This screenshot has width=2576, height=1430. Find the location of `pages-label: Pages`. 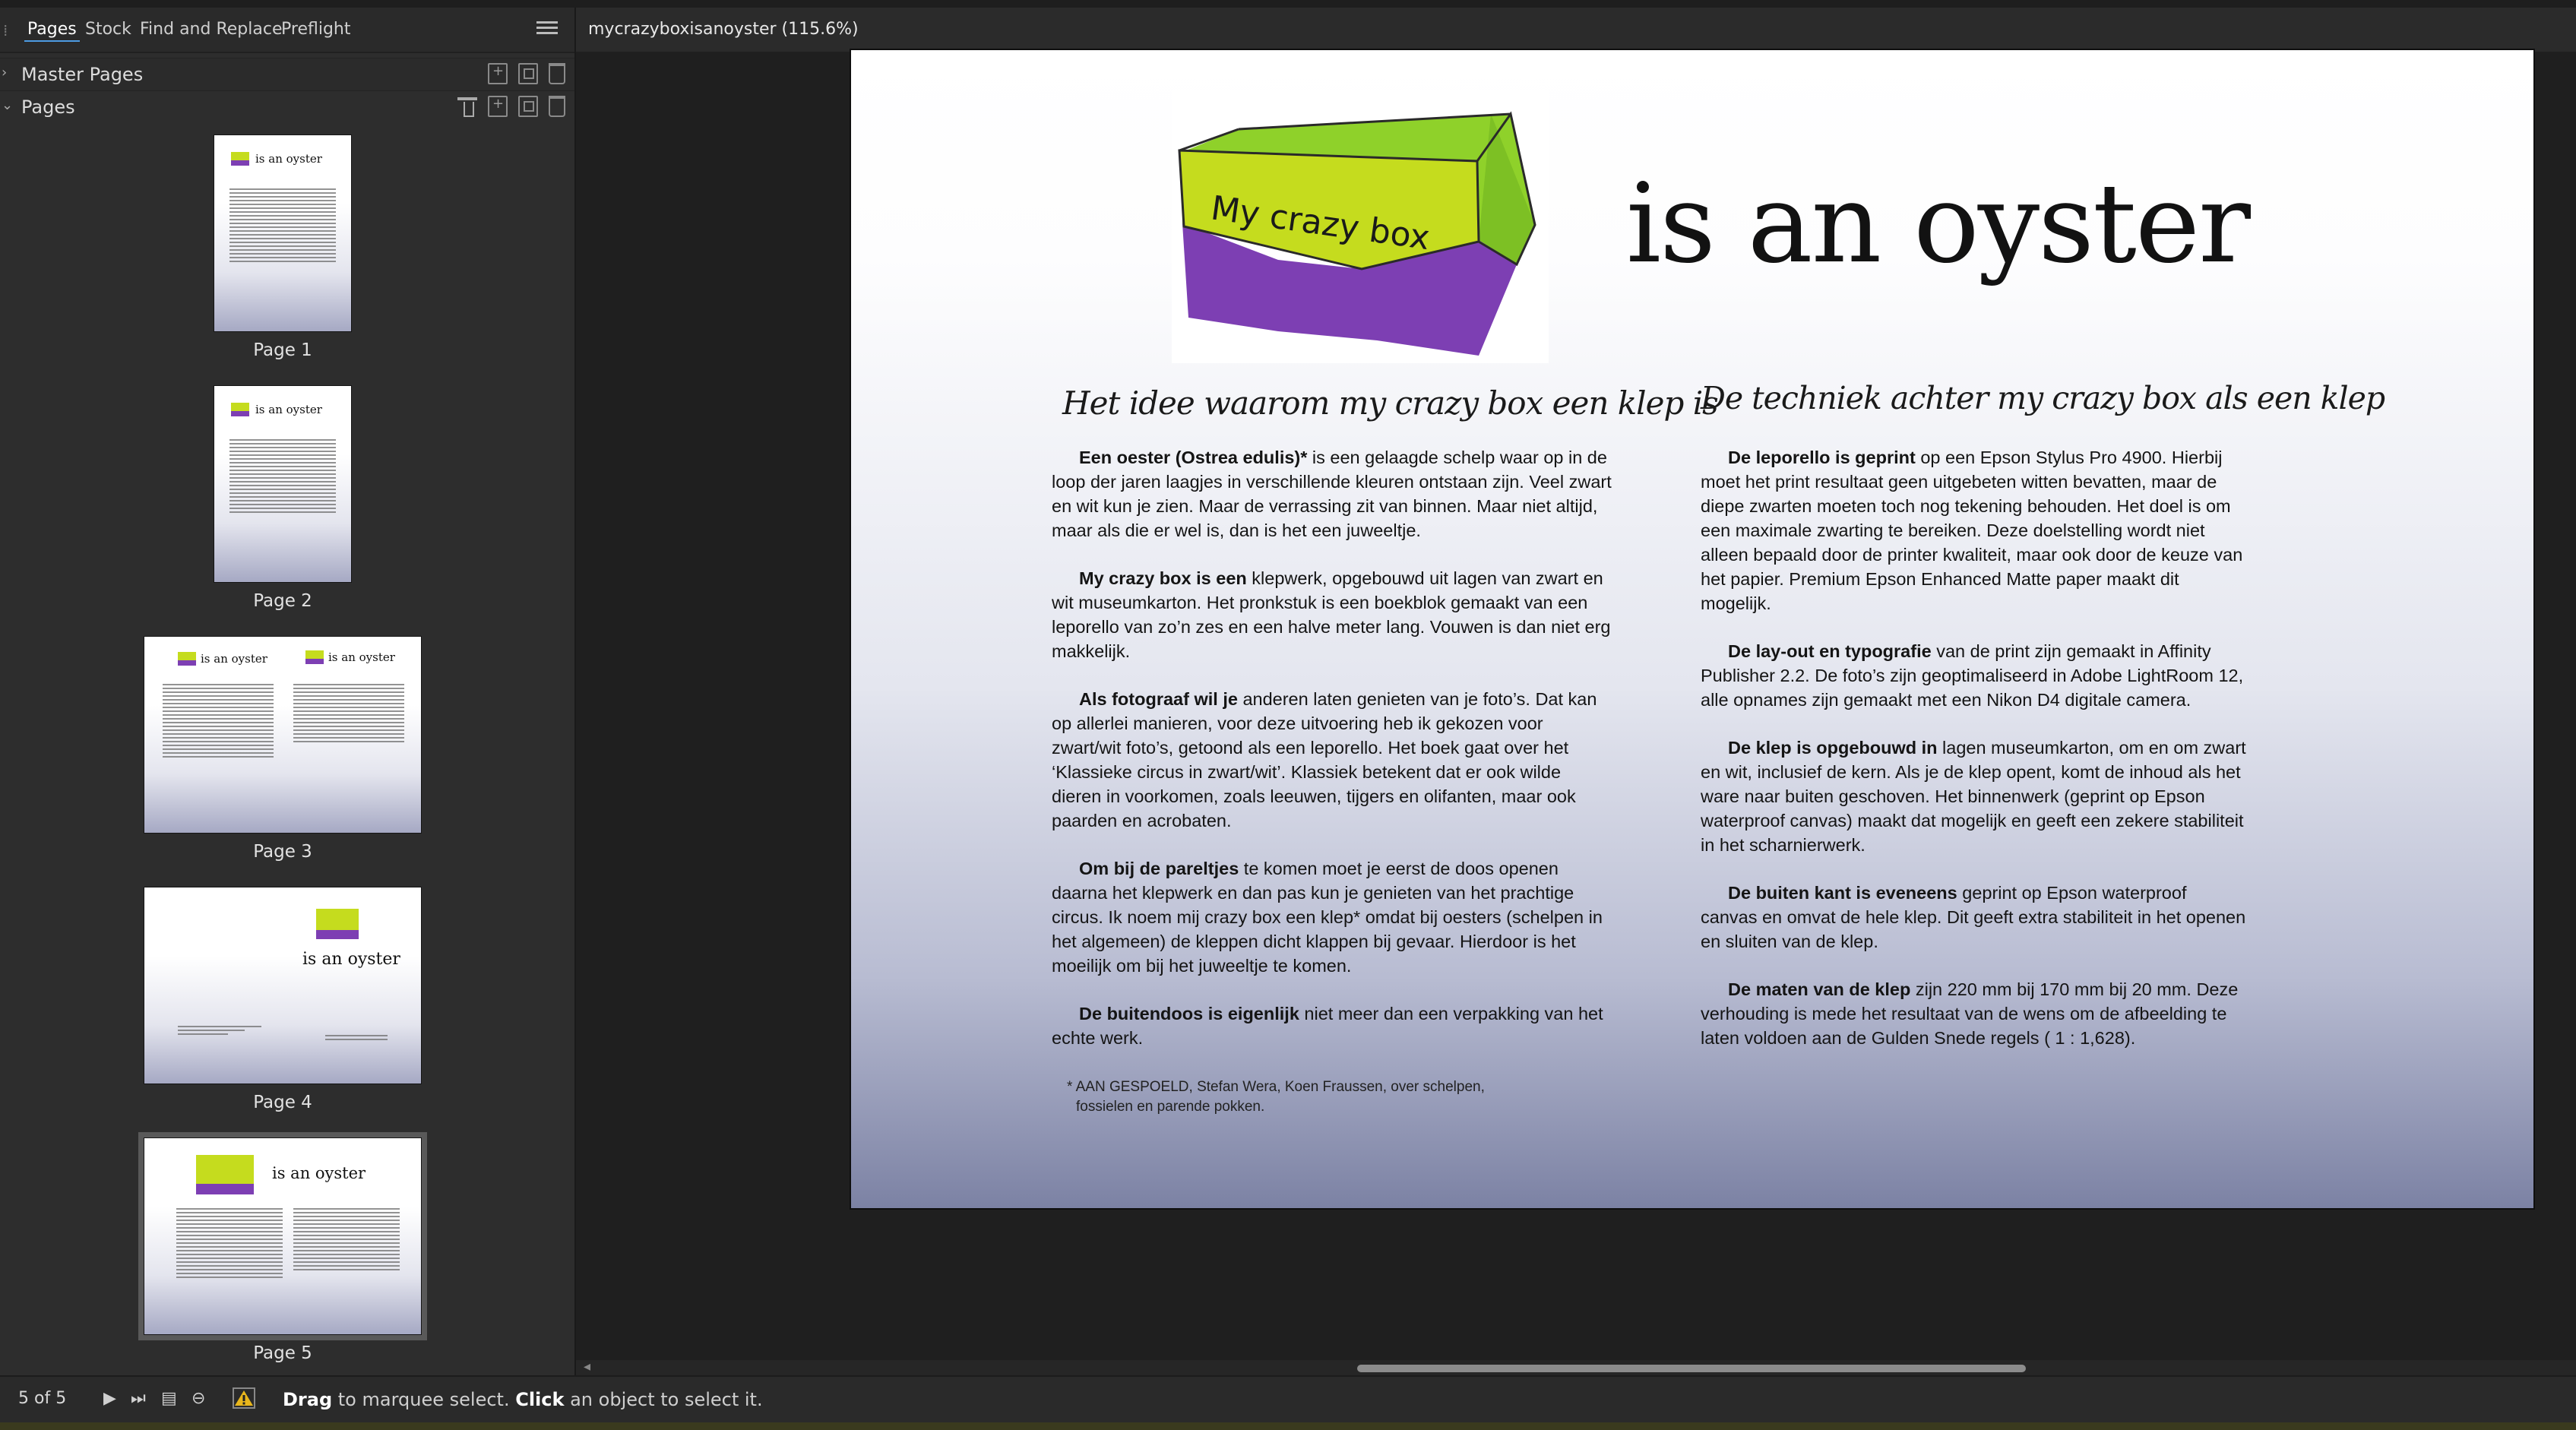

pages-label: Pages is located at coordinates (48, 107).